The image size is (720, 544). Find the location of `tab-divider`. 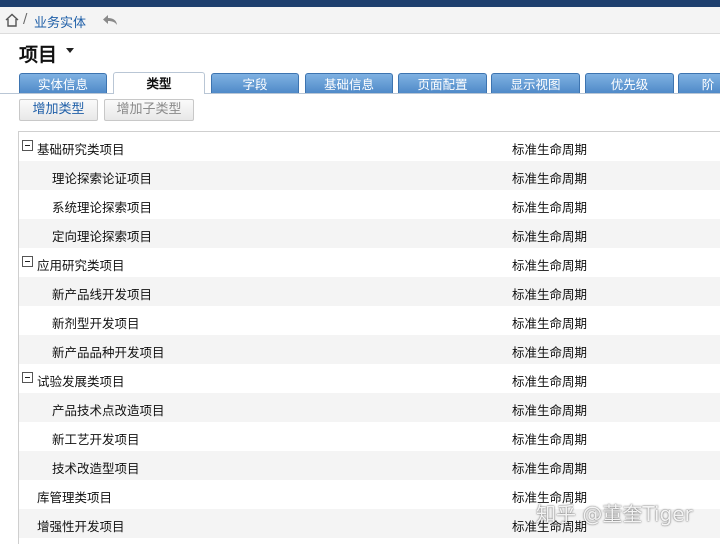

tab-divider is located at coordinates (360, 93).